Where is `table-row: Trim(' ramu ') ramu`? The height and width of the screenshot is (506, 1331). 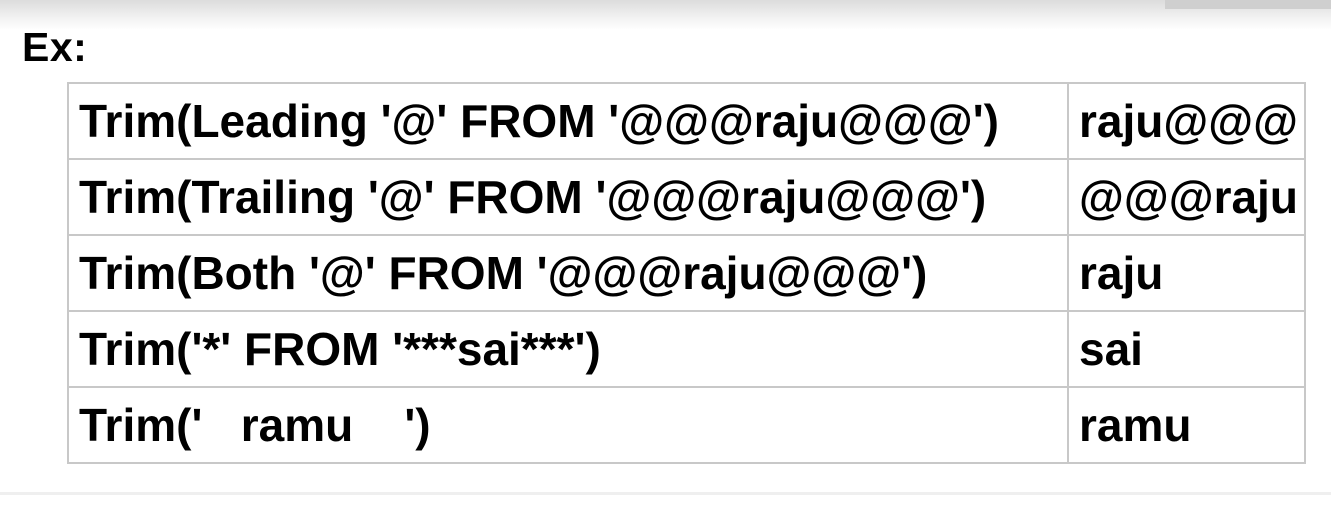 table-row: Trim(' ramu ') ramu is located at coordinates (686, 425).